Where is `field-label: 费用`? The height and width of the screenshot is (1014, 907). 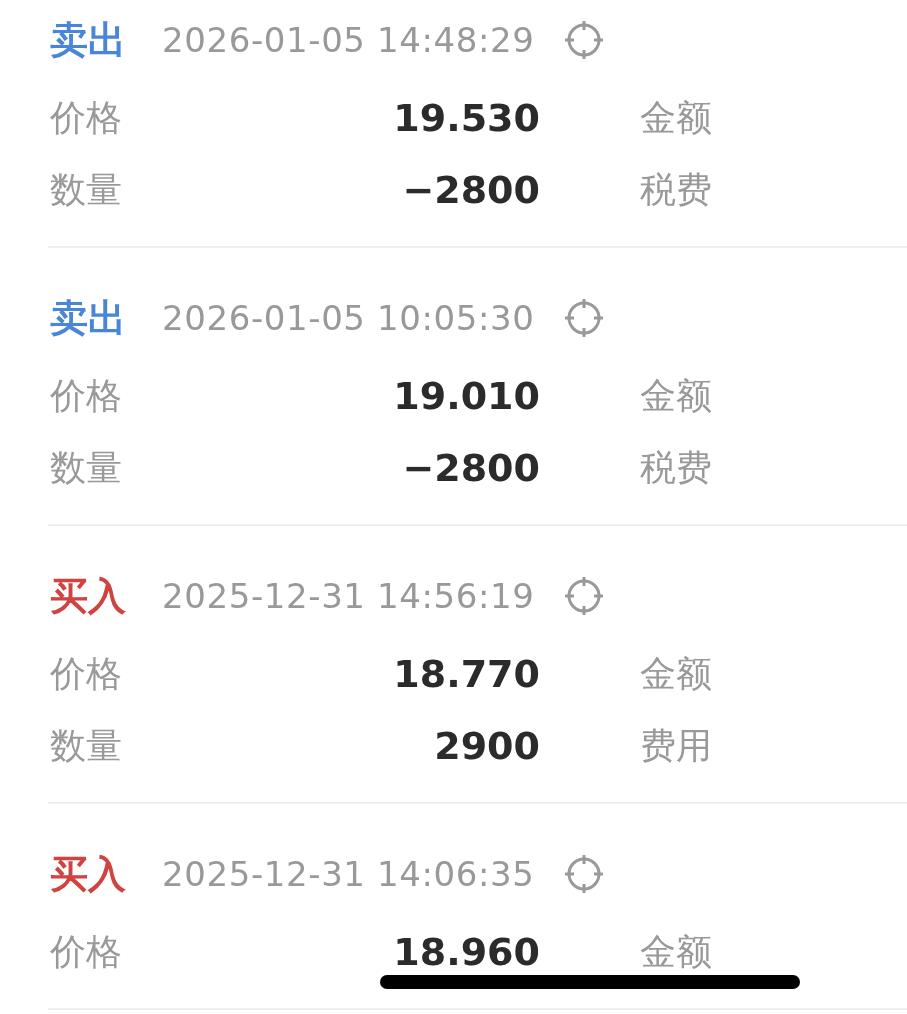
field-label: 费用 is located at coordinates (676, 745).